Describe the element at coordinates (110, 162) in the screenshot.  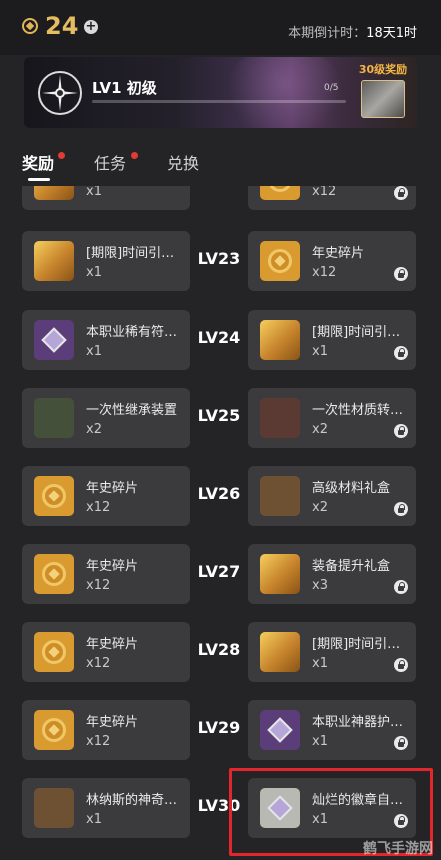
I see `tab-tasks: 任务` at that location.